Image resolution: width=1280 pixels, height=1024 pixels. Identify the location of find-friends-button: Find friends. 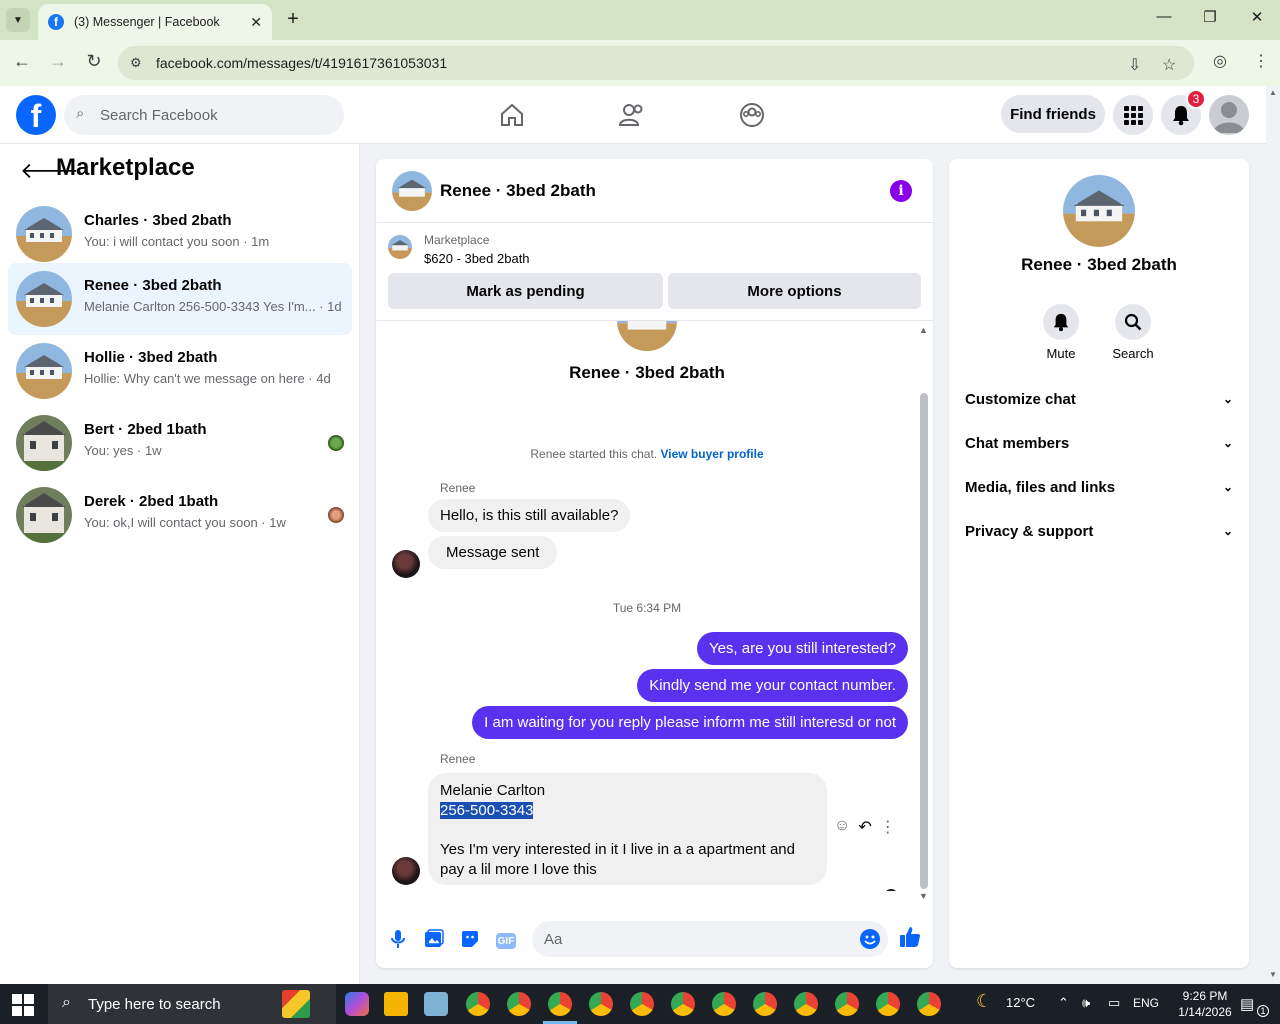
(1053, 114).